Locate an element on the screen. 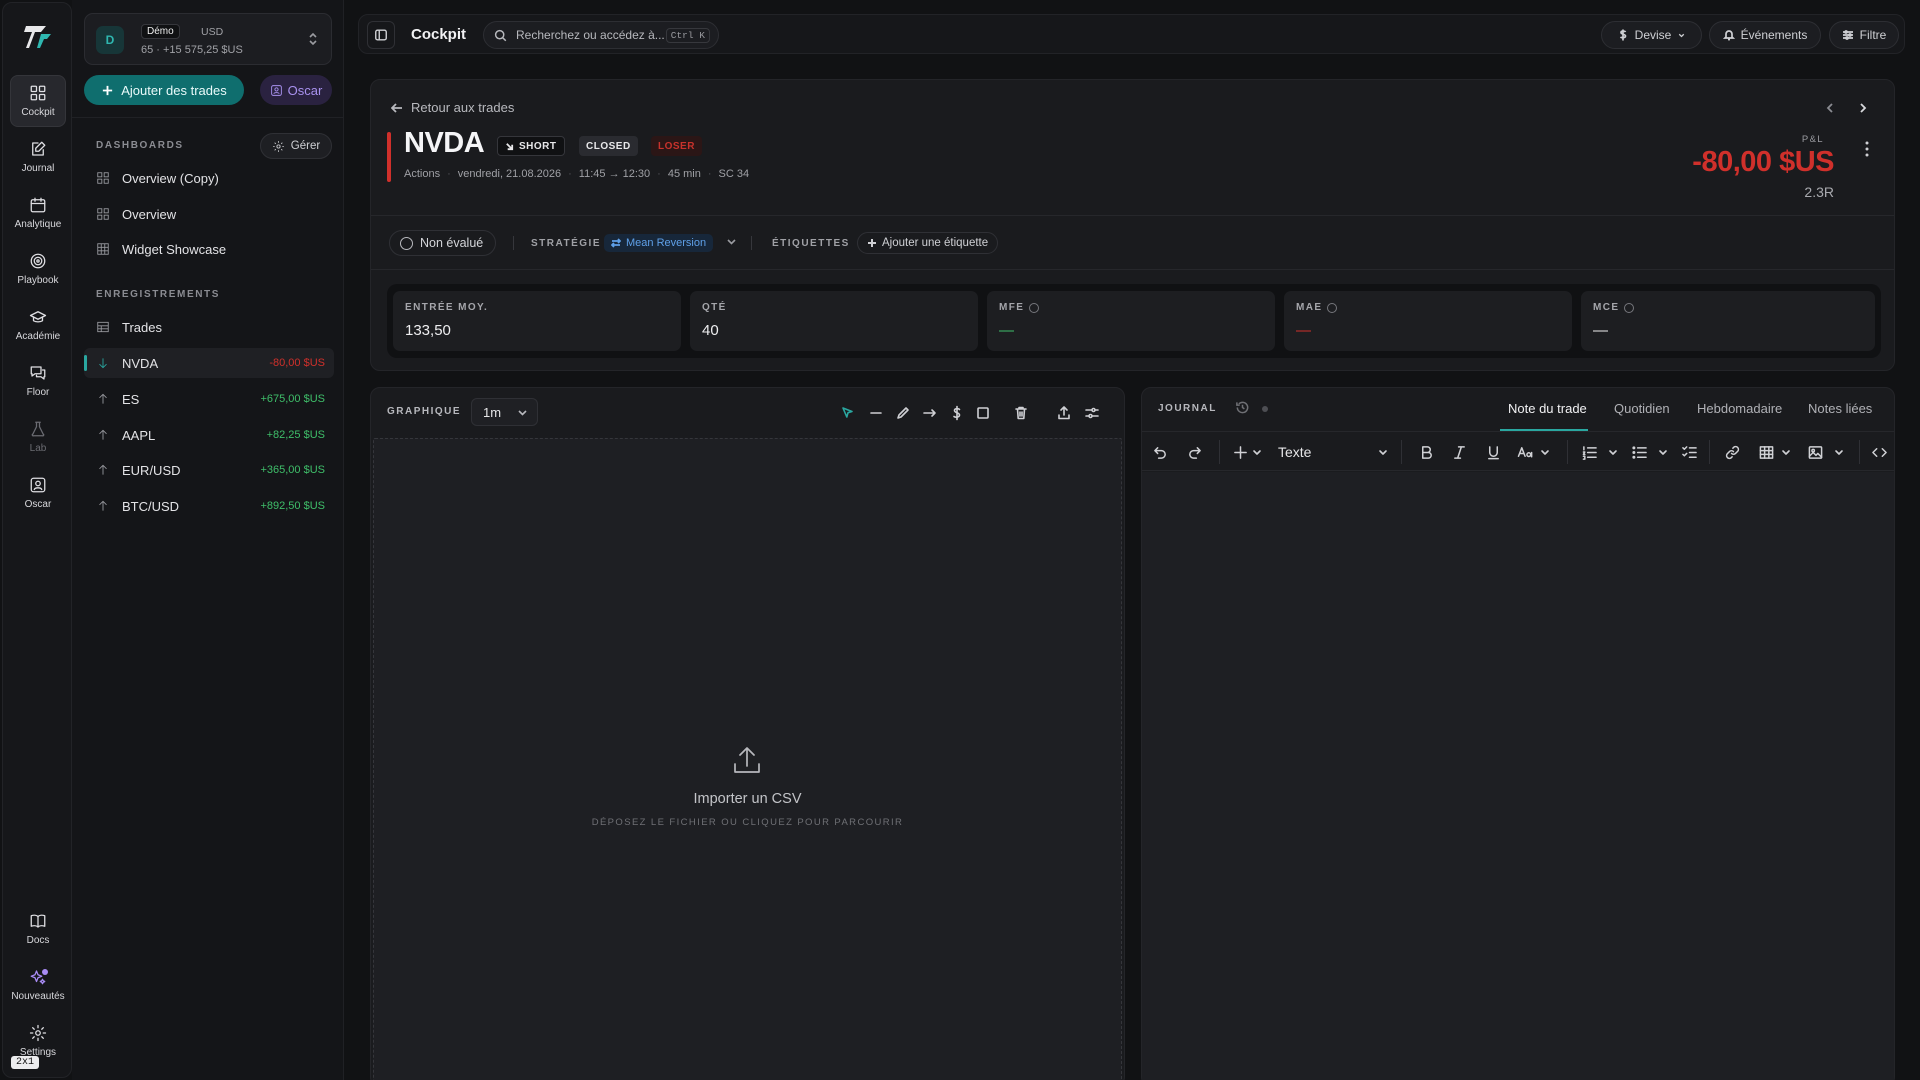 Image resolution: width=1920 pixels, height=1080 pixels. tab-daily: Quotidien is located at coordinates (1642, 408).